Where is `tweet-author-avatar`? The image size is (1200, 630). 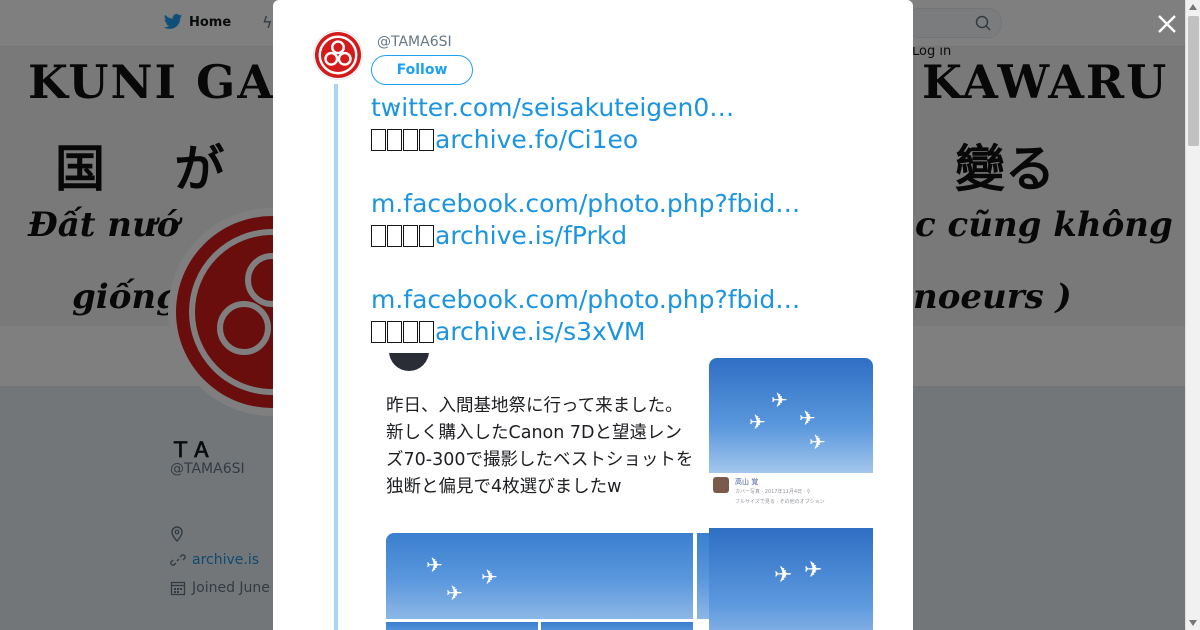
tweet-author-avatar is located at coordinates (338, 55).